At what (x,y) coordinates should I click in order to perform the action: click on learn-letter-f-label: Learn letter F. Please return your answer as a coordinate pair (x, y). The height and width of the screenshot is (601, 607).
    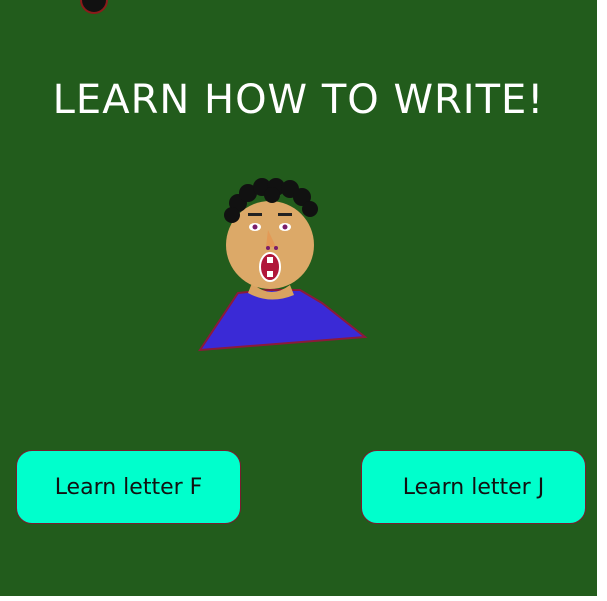
    Looking at the image, I should click on (128, 487).